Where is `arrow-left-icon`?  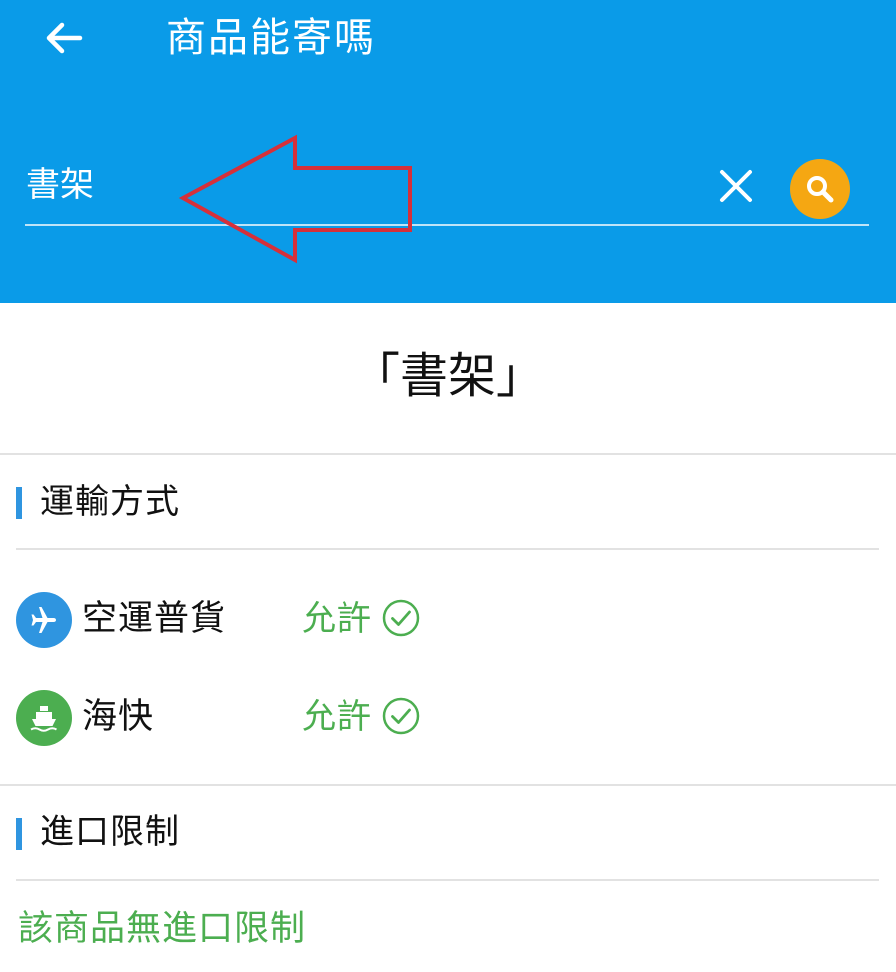 arrow-left-icon is located at coordinates (64, 38).